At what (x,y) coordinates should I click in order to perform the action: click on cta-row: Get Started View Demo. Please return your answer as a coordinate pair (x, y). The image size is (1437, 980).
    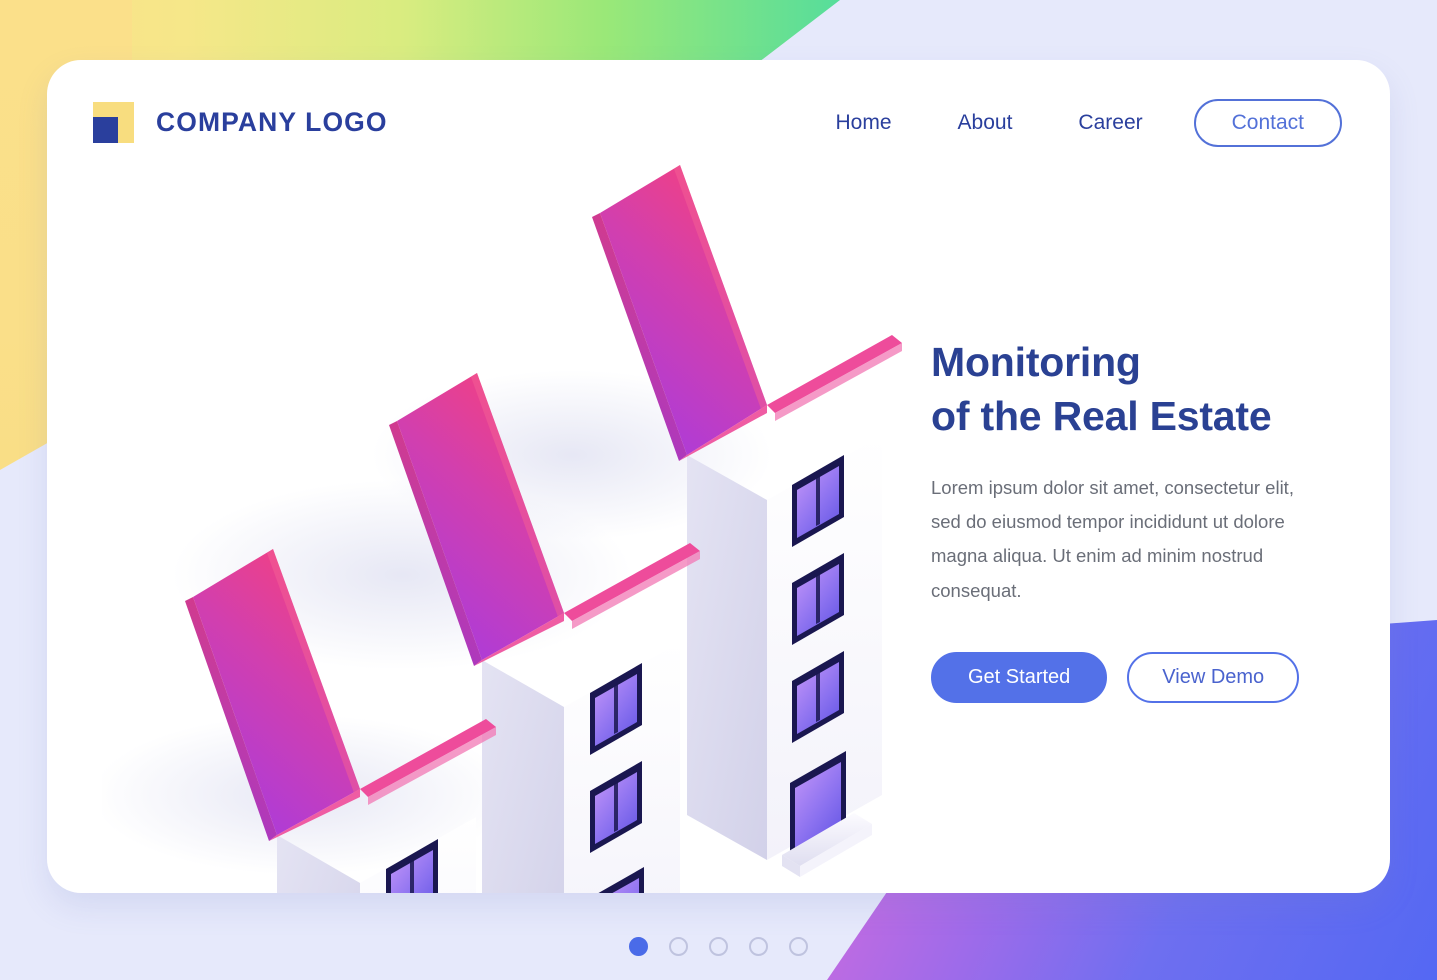
    Looking at the image, I should click on (1131, 677).